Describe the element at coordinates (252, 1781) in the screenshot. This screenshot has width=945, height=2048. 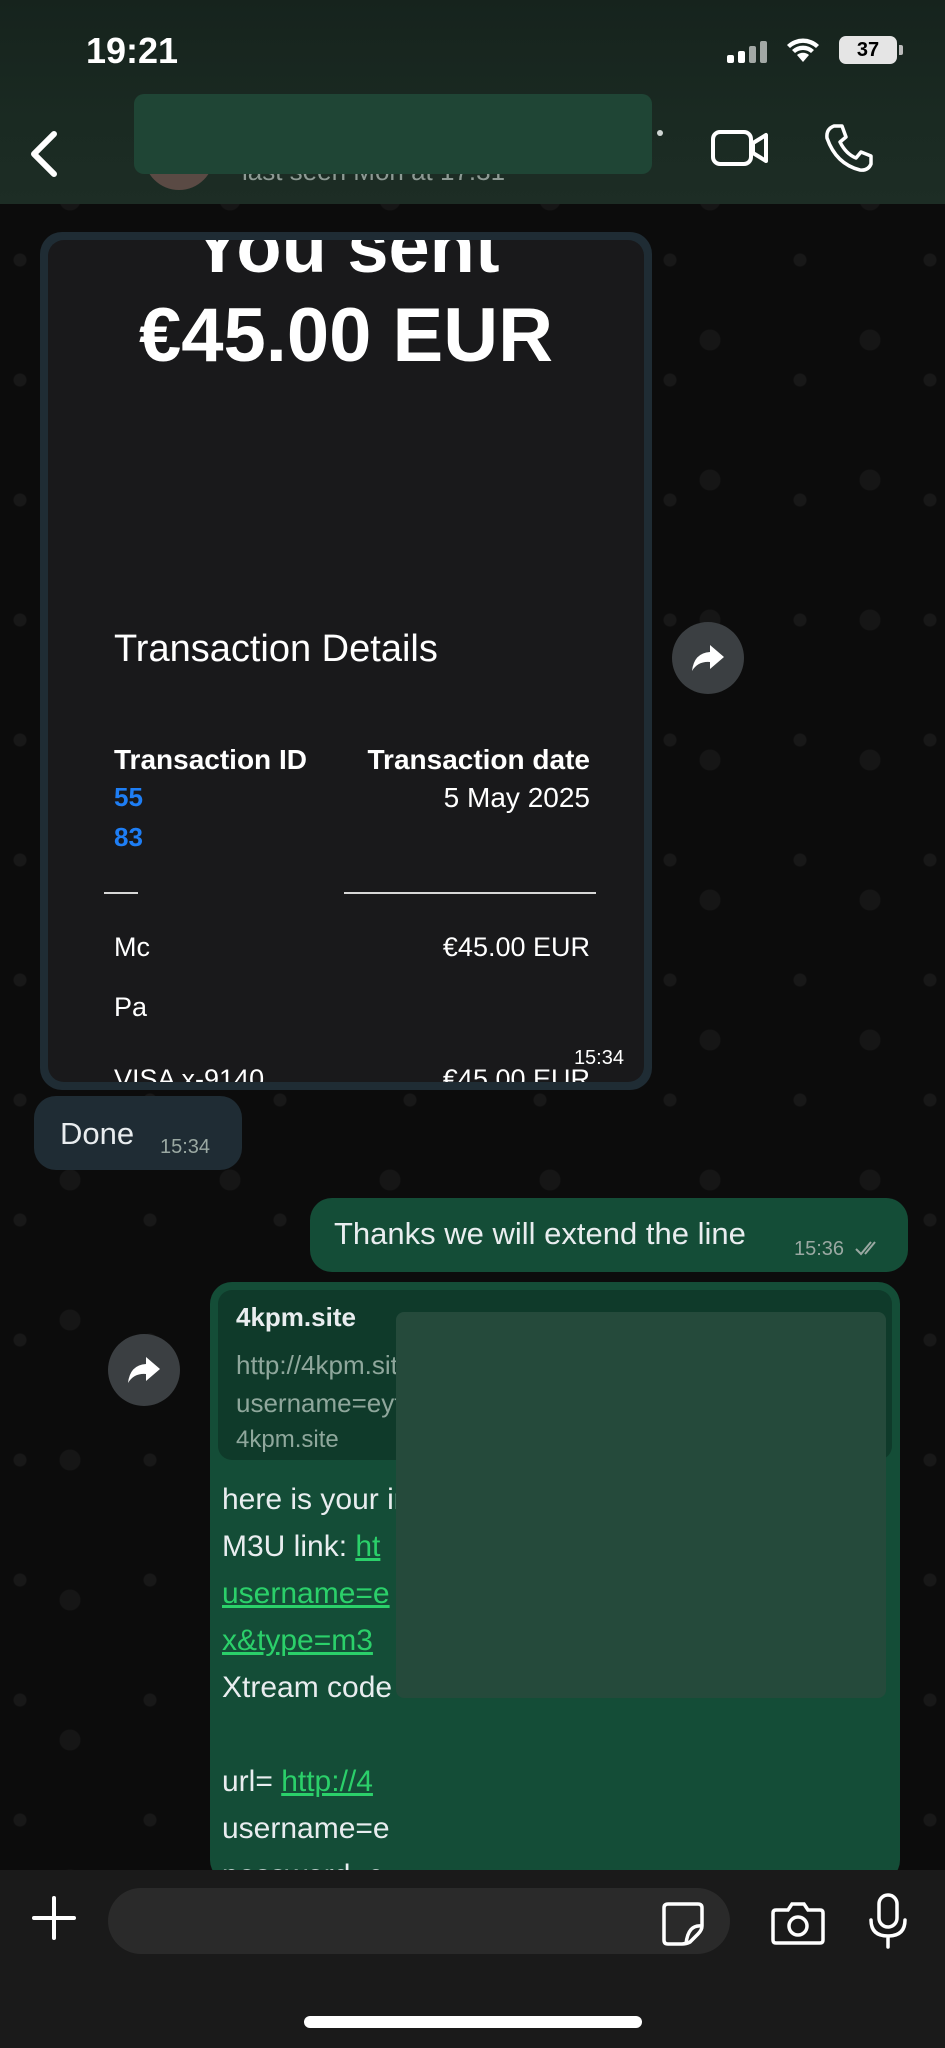
I see `url-label: url=` at that location.